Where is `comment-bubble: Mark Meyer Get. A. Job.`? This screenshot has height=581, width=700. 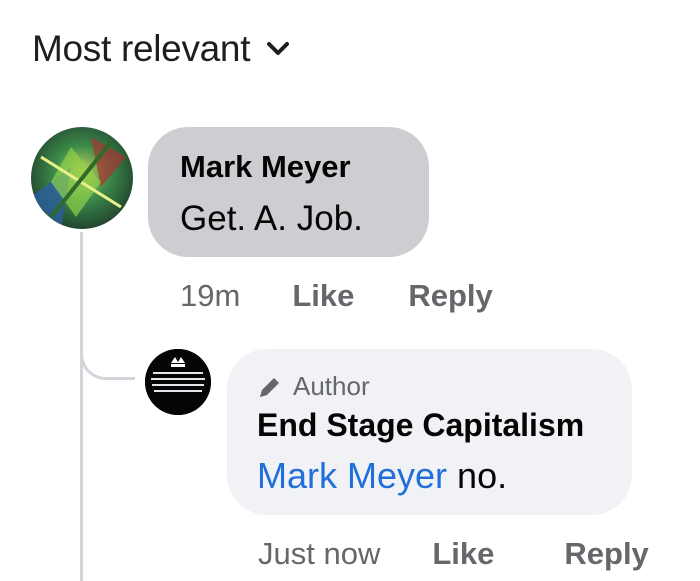
comment-bubble: Mark Meyer Get. A. Job. is located at coordinates (288, 192).